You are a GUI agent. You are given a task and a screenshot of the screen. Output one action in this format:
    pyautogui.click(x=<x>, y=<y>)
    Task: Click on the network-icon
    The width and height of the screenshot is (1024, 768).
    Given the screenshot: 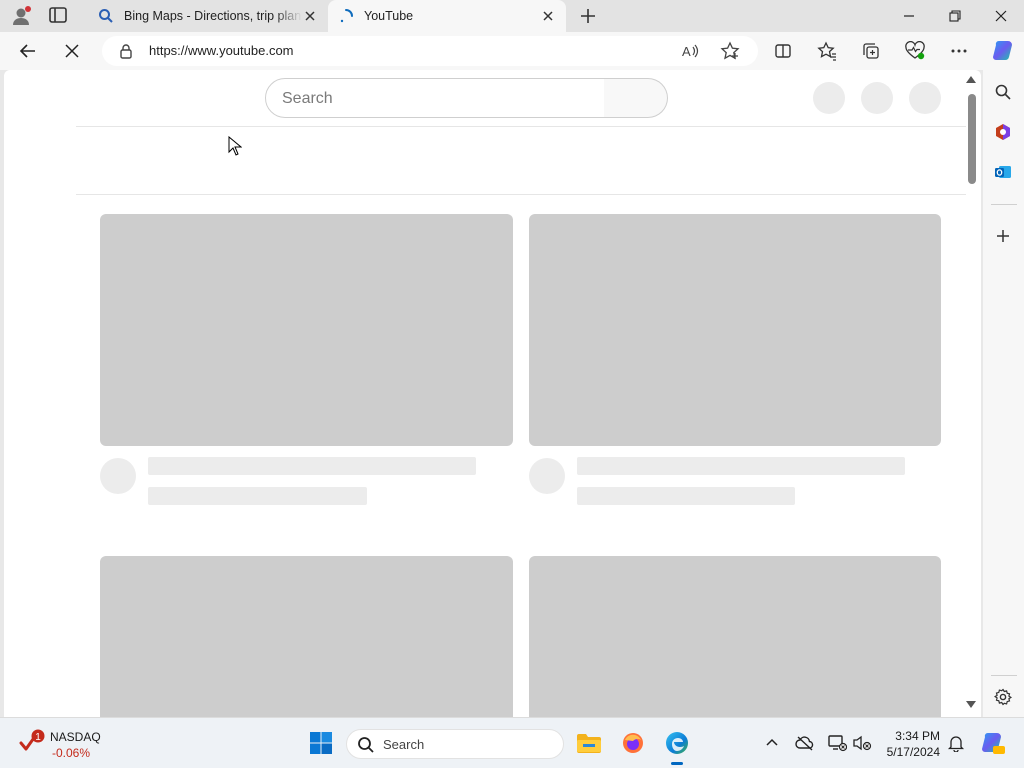 What is the action you would take?
    pyautogui.click(x=837, y=743)
    